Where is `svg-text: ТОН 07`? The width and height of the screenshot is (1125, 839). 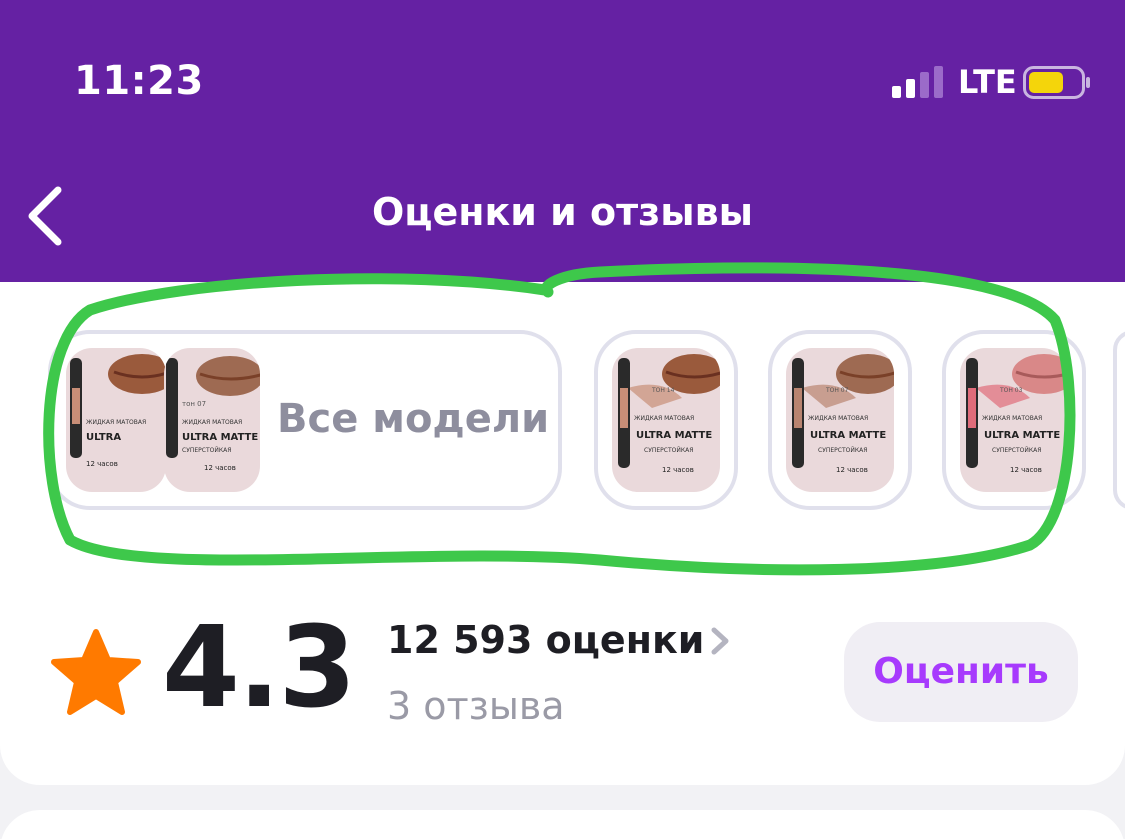 svg-text: ТОН 07 is located at coordinates (837, 390).